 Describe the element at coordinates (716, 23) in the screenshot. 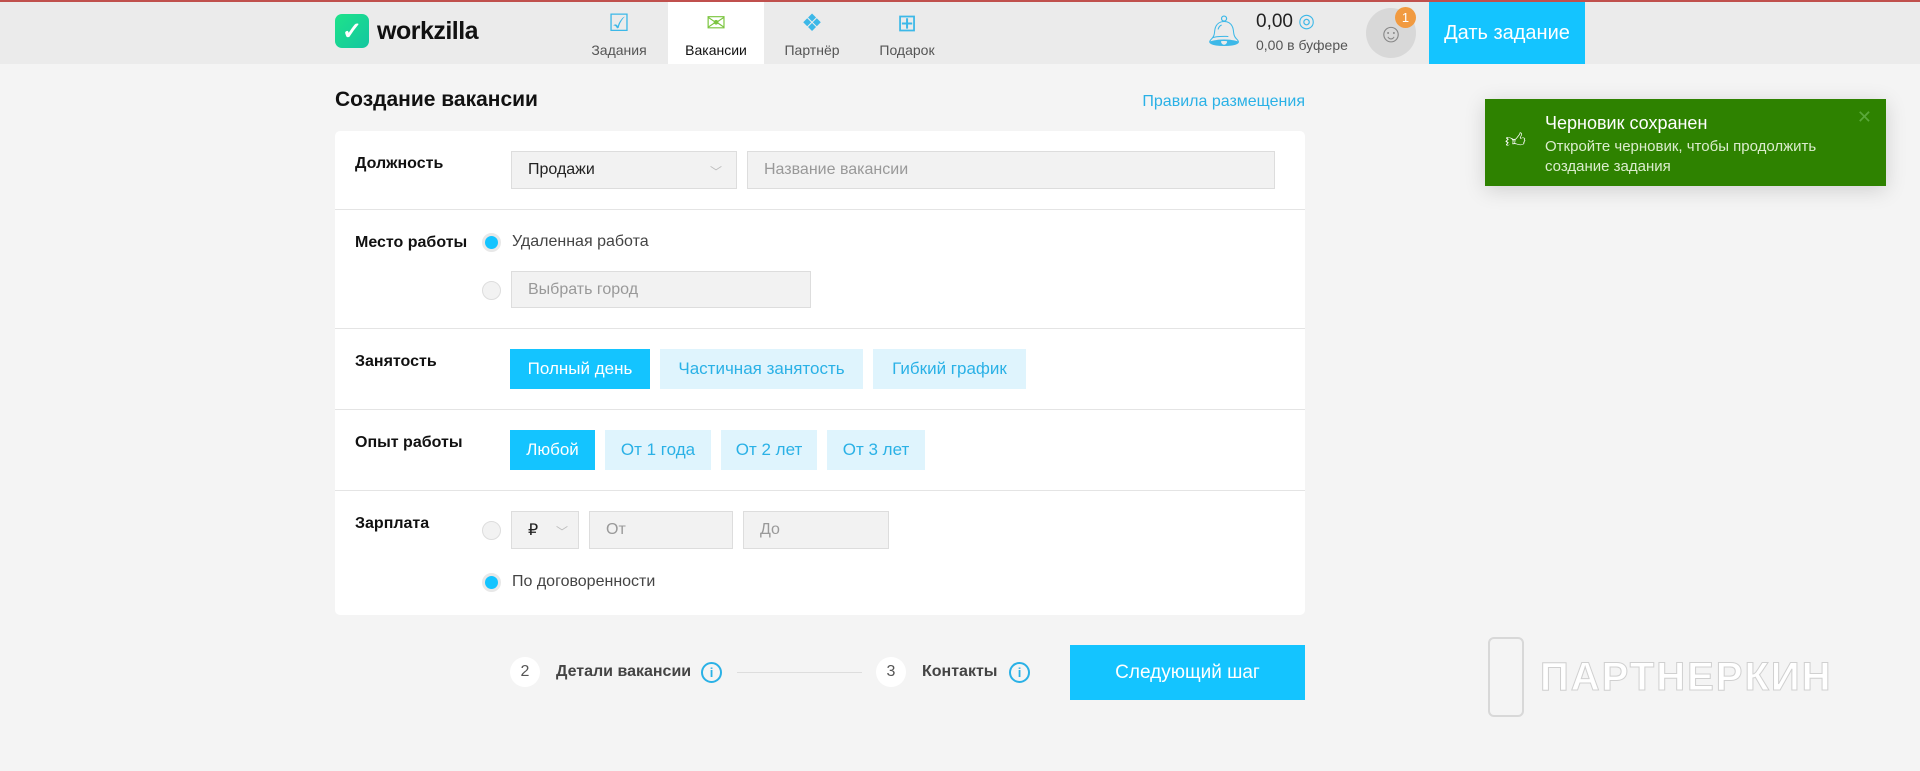

I see `briefcase-icon: ✉` at that location.